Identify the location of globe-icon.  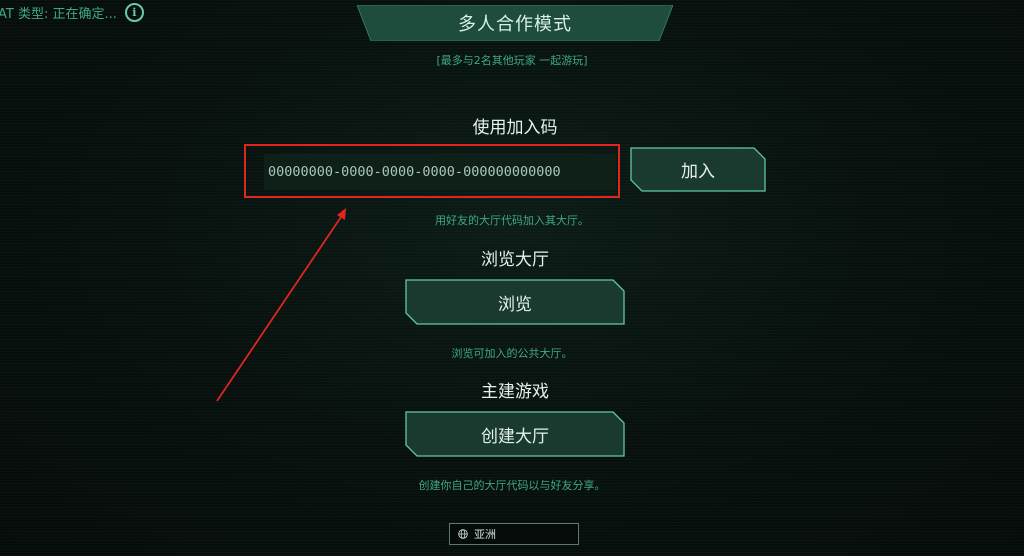
(463, 534).